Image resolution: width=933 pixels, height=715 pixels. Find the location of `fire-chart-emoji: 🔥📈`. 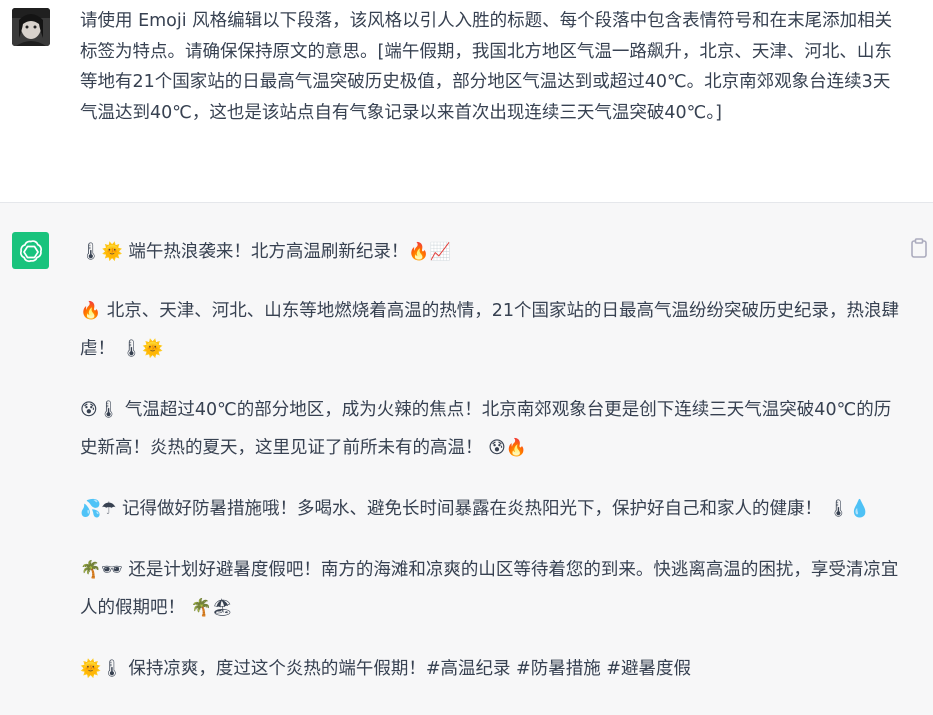

fire-chart-emoji: 🔥📈 is located at coordinates (429, 252).